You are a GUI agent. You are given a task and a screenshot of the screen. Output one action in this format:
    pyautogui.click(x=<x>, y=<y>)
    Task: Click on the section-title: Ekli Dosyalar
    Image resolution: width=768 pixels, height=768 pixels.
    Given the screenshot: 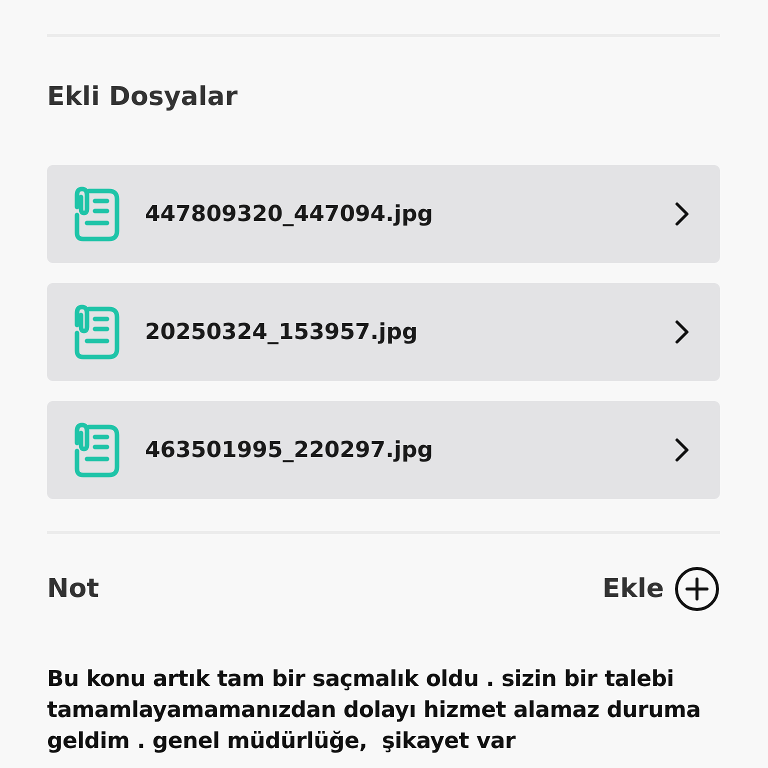 What is the action you would take?
    pyautogui.click(x=143, y=97)
    